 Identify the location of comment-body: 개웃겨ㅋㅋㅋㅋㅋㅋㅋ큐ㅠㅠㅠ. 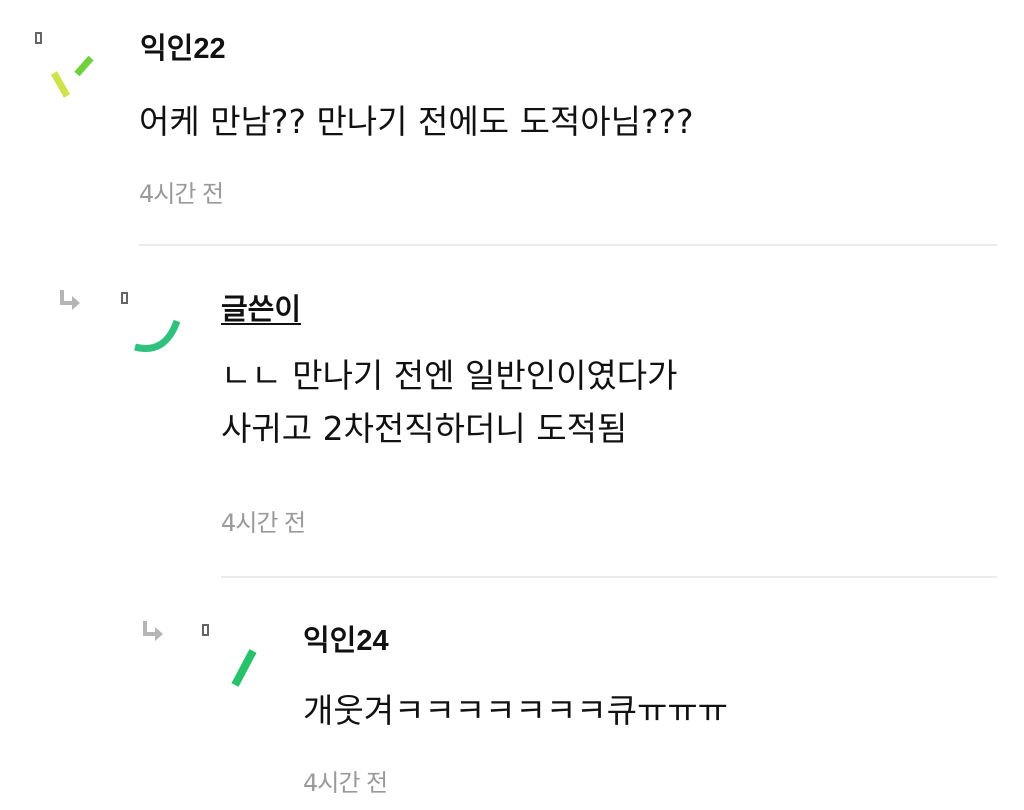
(515, 710).